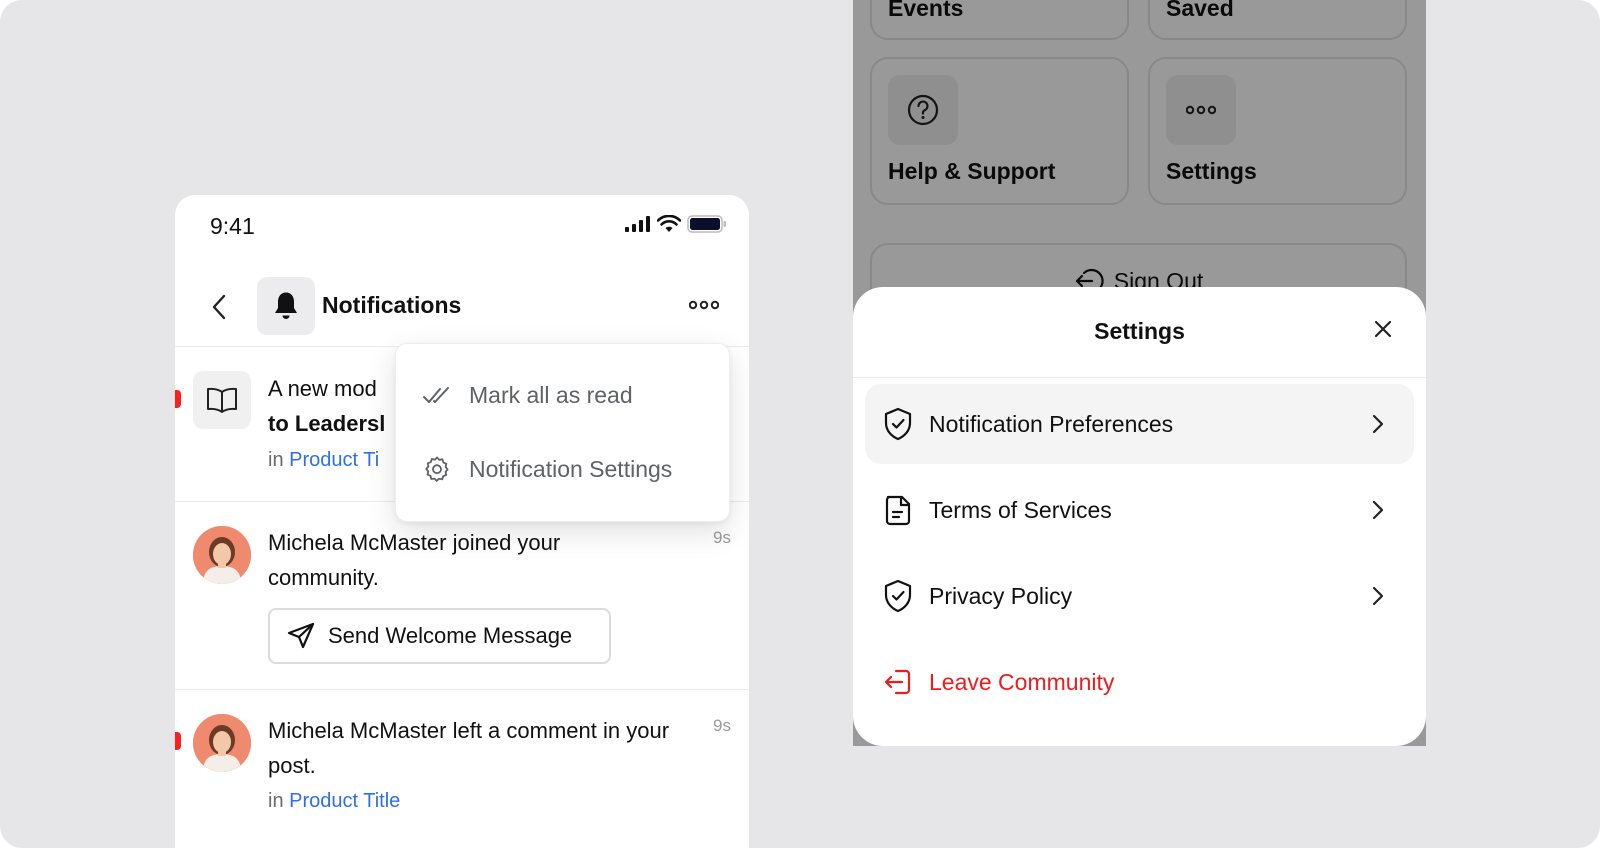 This screenshot has width=1600, height=848. Describe the element at coordinates (1001, 595) in the screenshot. I see `privacy-policy-label: Privacy Policy` at that location.